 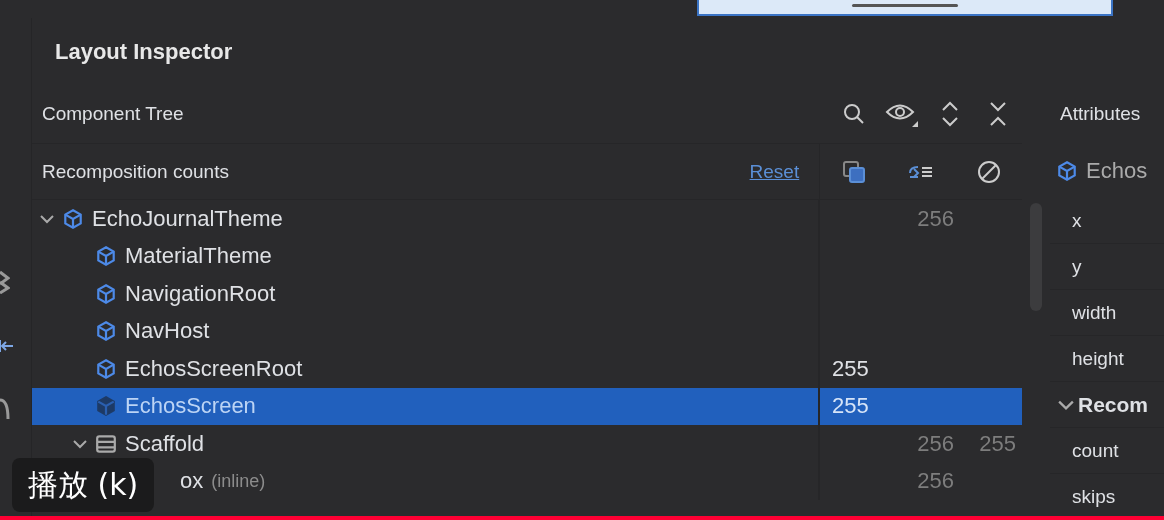 What do you see at coordinates (1095, 450) in the screenshot?
I see `attribute-label: count` at bounding box center [1095, 450].